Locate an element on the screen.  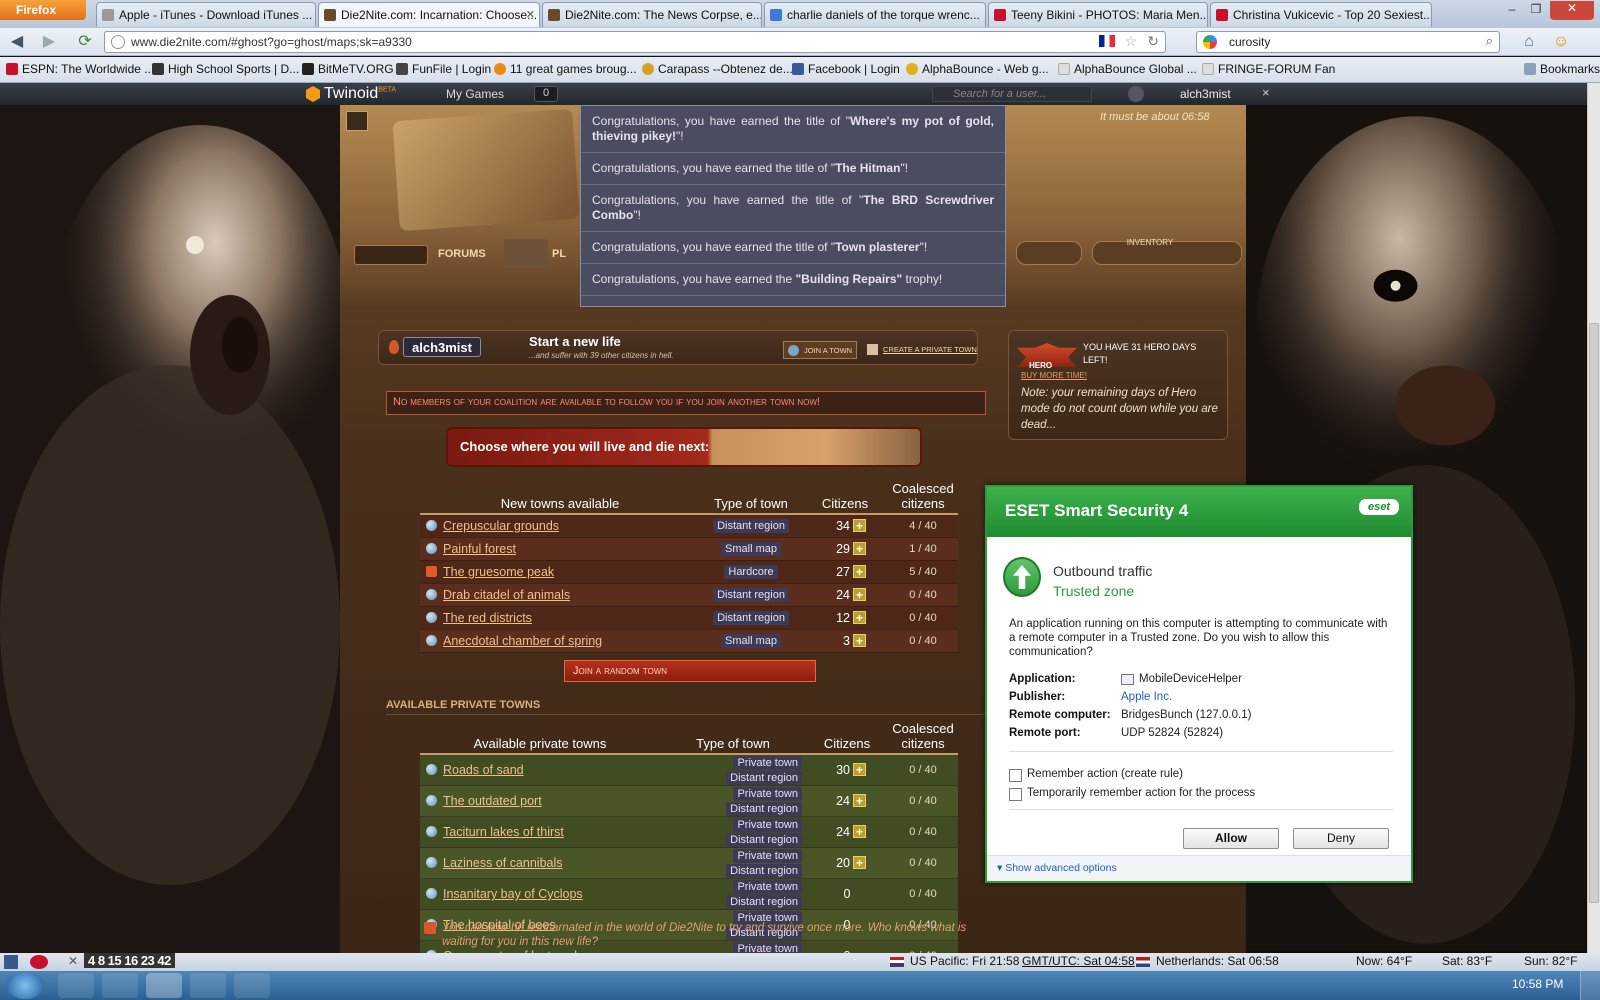
temporarily-remember-checkbox is located at coordinates (1015, 794).